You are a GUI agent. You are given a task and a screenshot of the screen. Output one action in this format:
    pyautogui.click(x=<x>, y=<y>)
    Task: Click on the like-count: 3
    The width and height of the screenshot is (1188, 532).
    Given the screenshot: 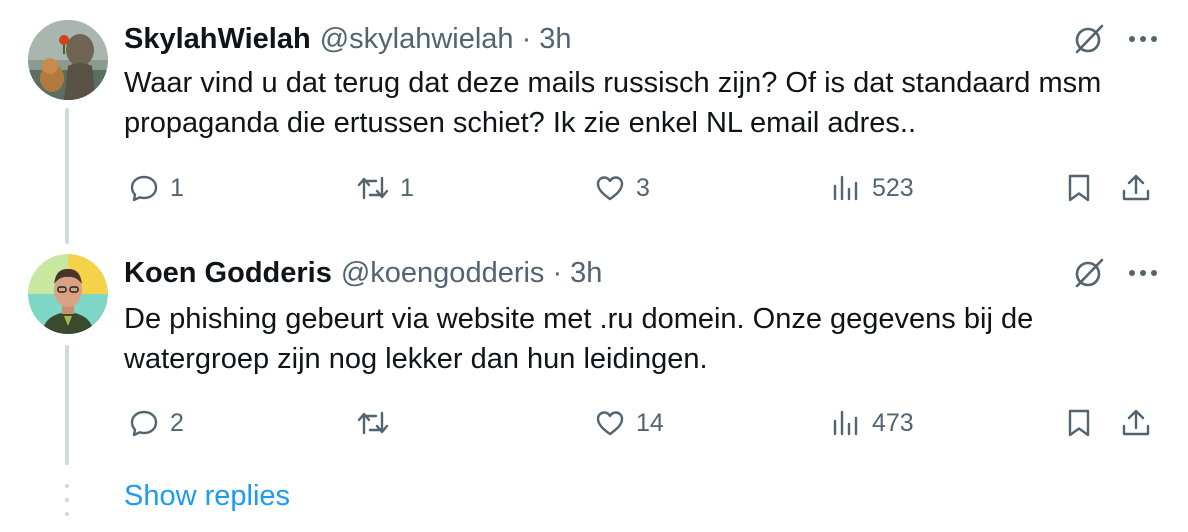 What is the action you would take?
    pyautogui.click(x=643, y=187)
    